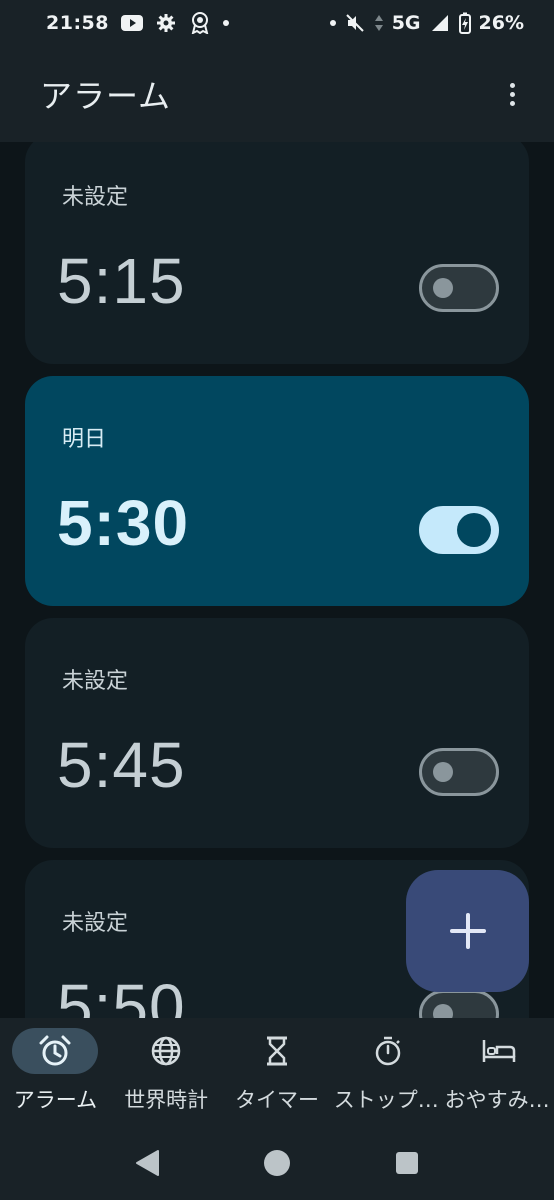 The height and width of the screenshot is (1200, 554). What do you see at coordinates (387, 1072) in the screenshot?
I see `nav-item-stopwatch: ストップウォッチ` at bounding box center [387, 1072].